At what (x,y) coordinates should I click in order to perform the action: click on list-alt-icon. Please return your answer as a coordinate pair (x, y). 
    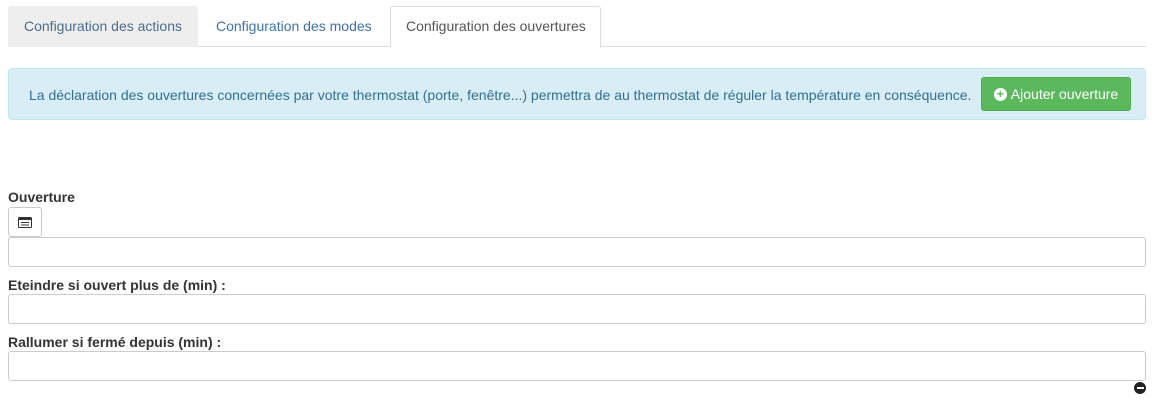
    Looking at the image, I should click on (25, 222).